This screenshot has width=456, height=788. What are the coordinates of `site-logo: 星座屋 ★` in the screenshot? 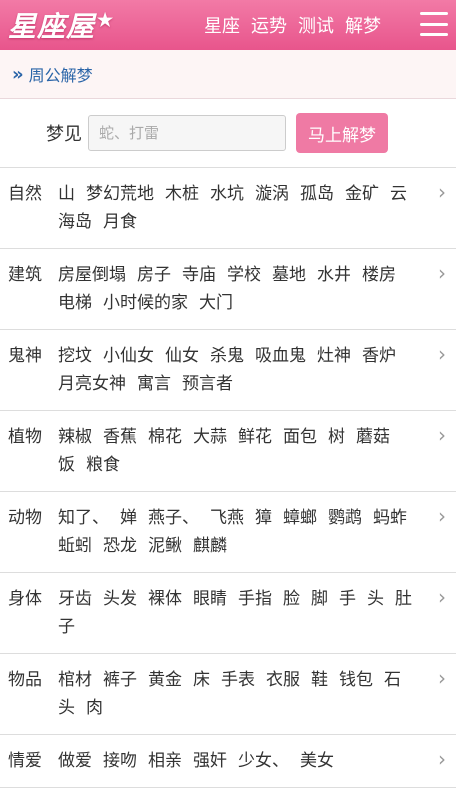 It's located at (61, 25).